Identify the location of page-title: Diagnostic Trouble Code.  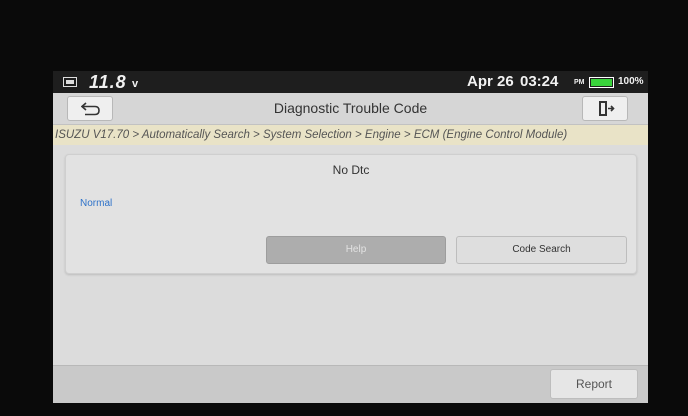
(350, 108).